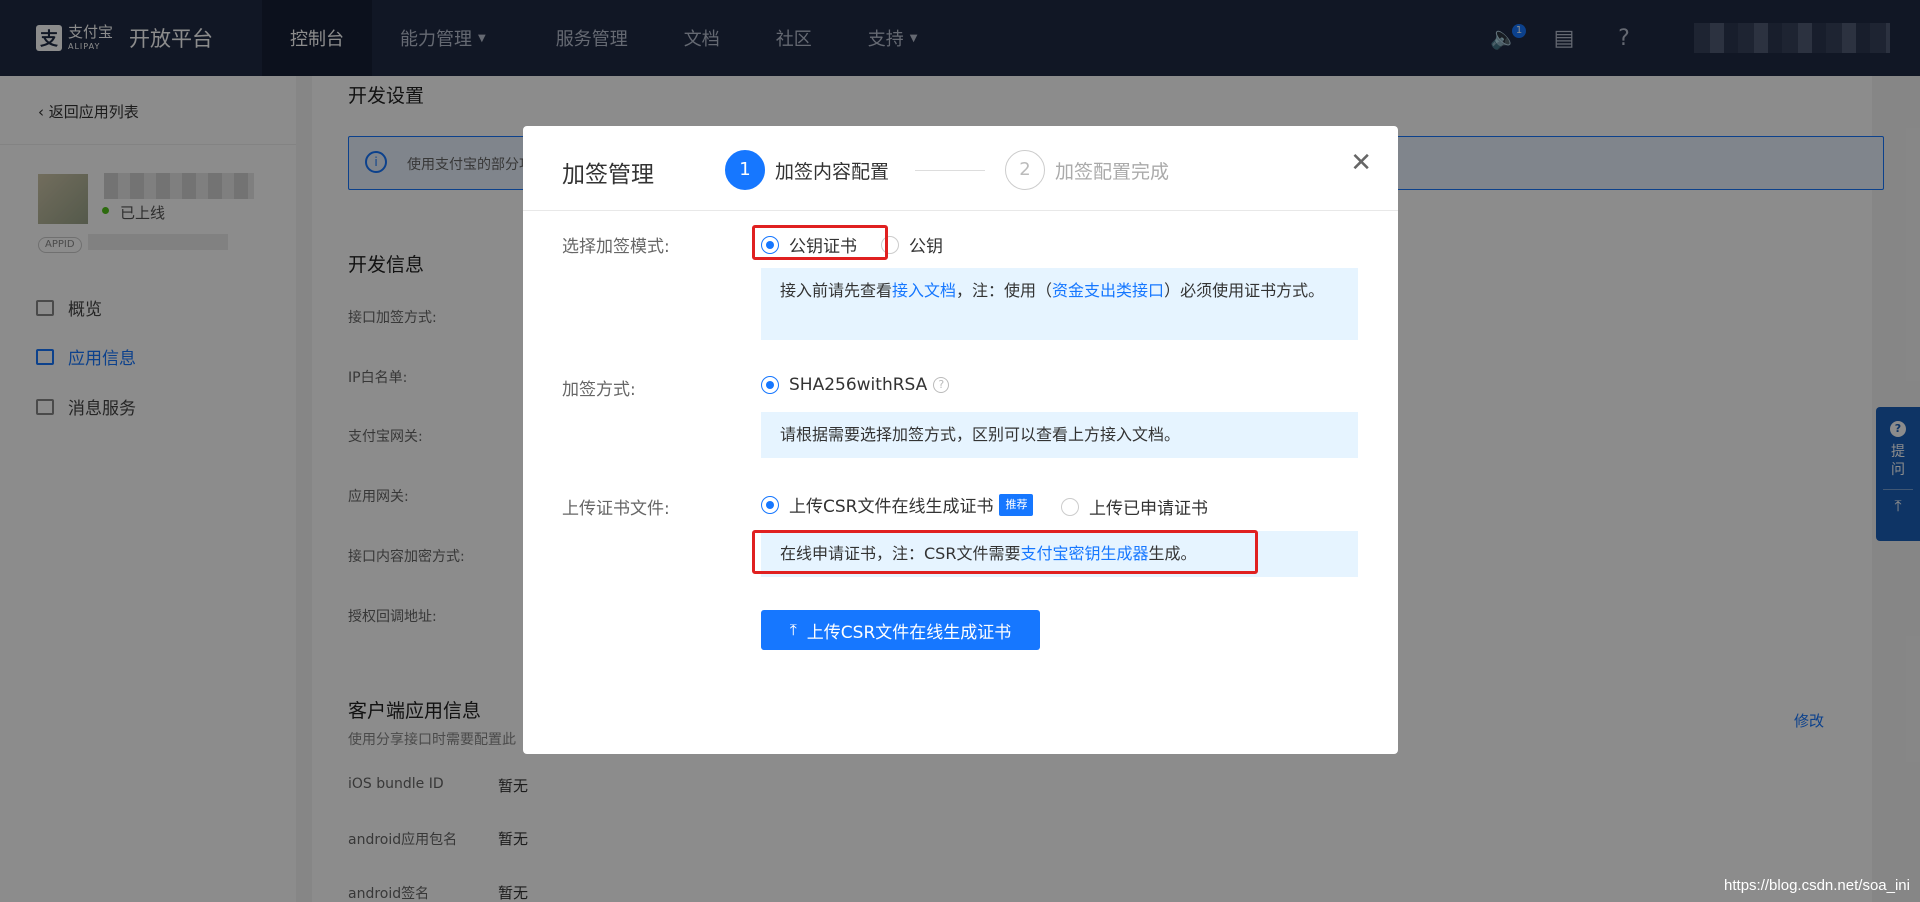 The width and height of the screenshot is (1920, 902). Describe the element at coordinates (616, 247) in the screenshot. I see `mode-label: 选择加签模式:` at that location.